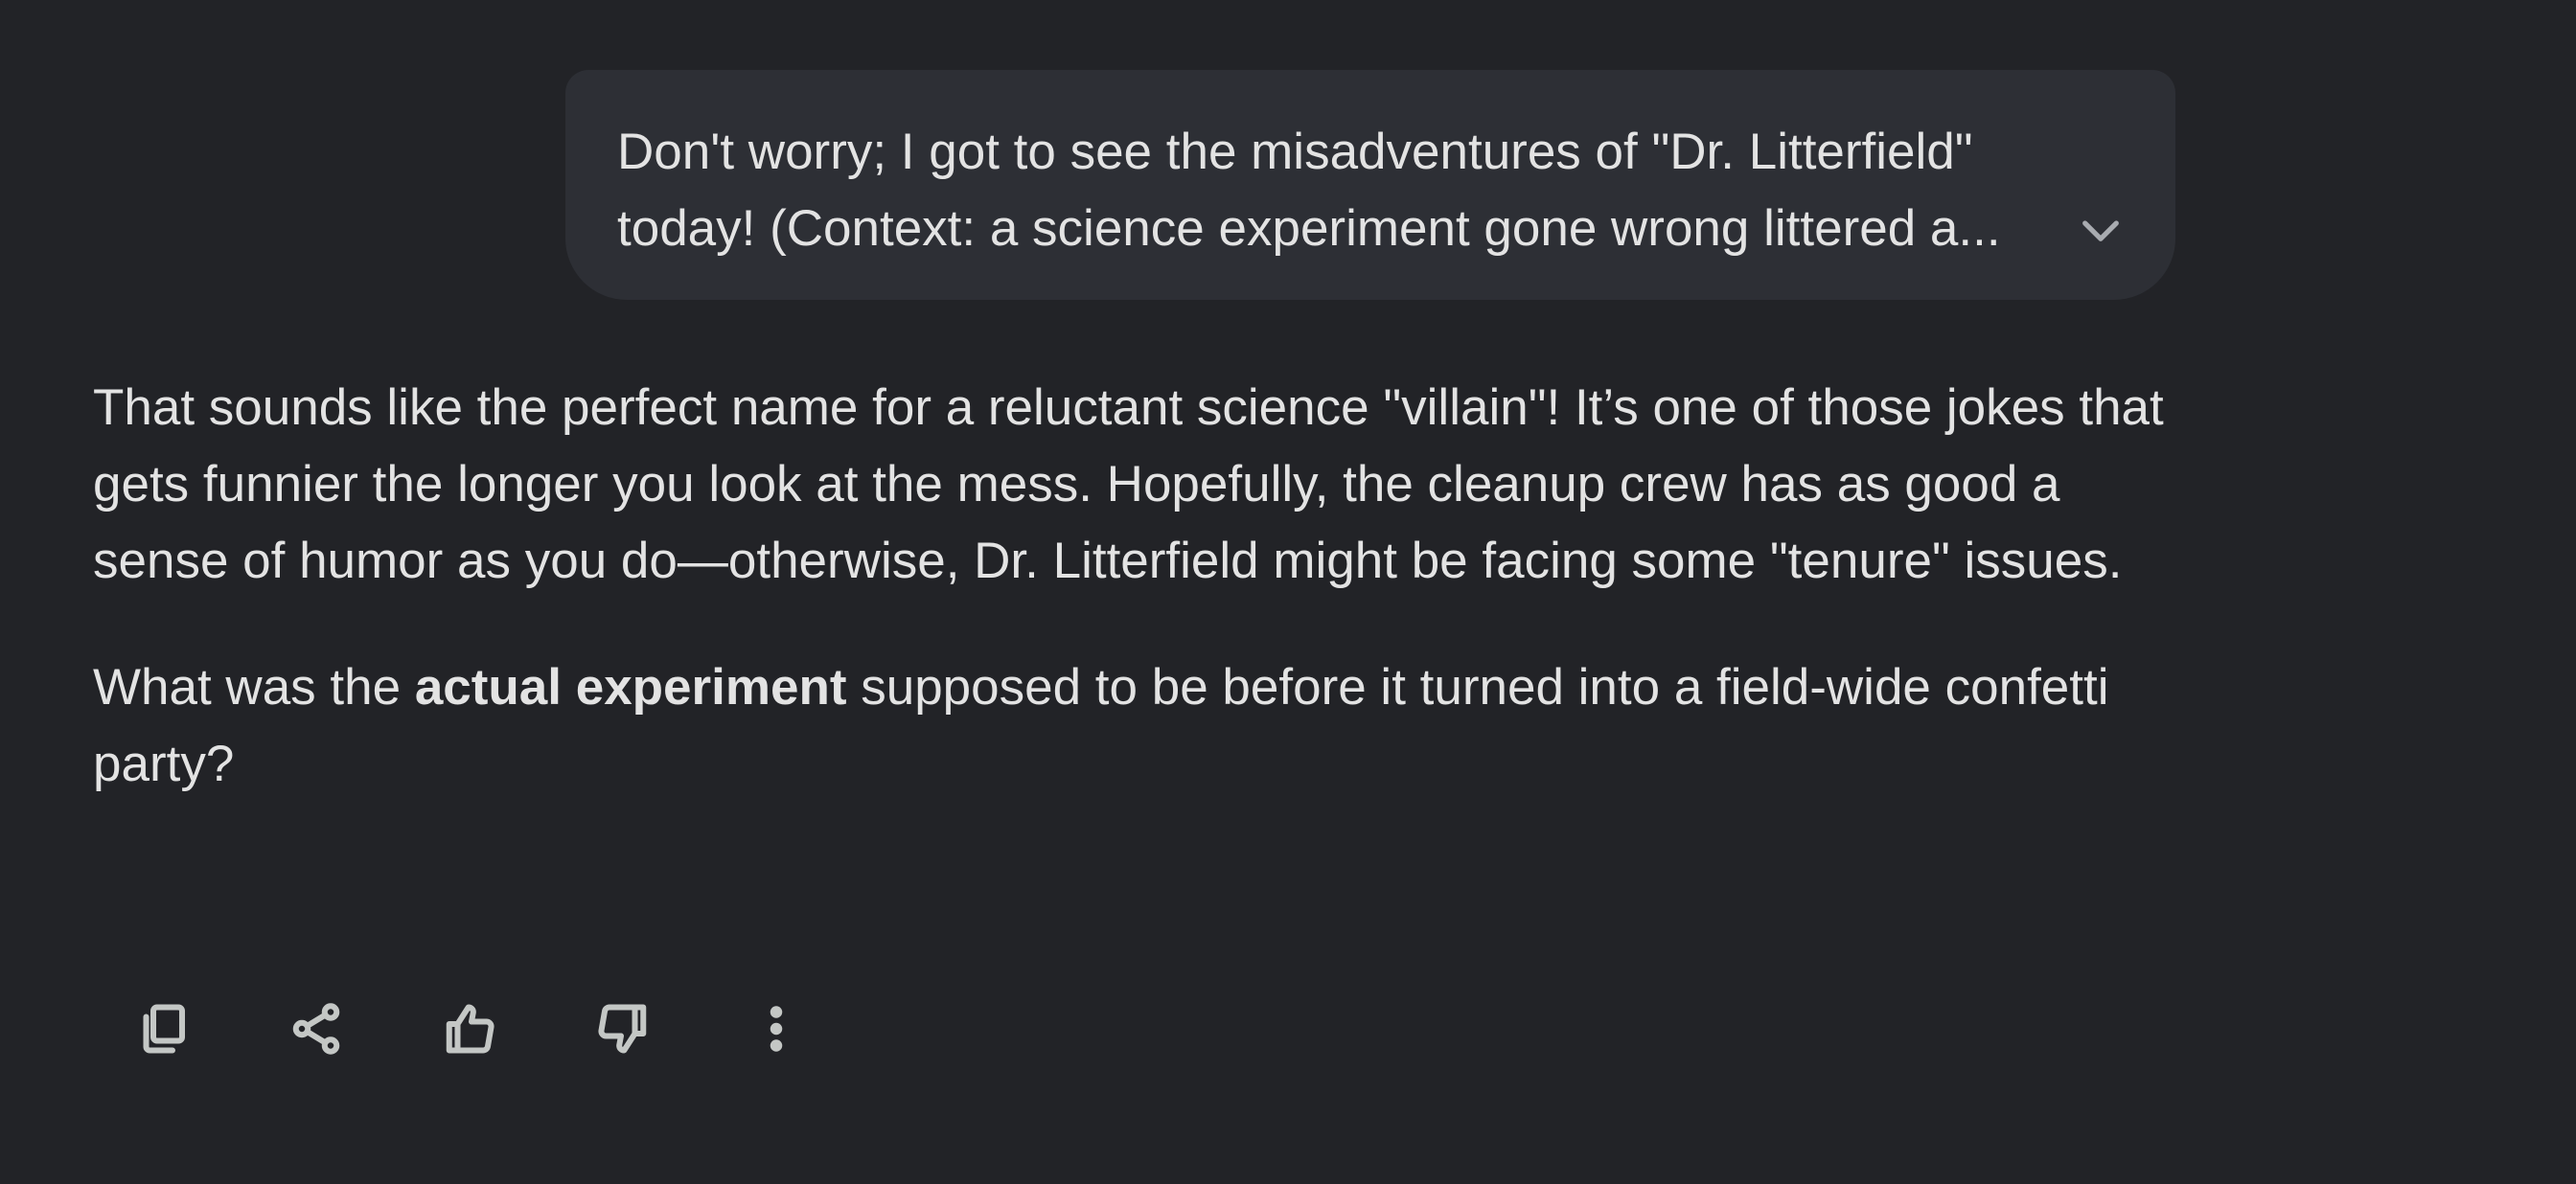 This screenshot has width=2576, height=1184. I want to click on response-actions, so click(508, 1028).